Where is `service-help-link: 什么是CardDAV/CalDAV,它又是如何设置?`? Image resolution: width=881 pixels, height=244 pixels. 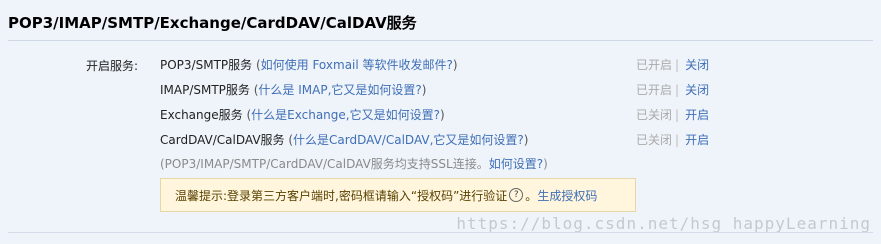 service-help-link: 什么是CardDAV/CalDAV,它又是如何设置? is located at coordinates (408, 140).